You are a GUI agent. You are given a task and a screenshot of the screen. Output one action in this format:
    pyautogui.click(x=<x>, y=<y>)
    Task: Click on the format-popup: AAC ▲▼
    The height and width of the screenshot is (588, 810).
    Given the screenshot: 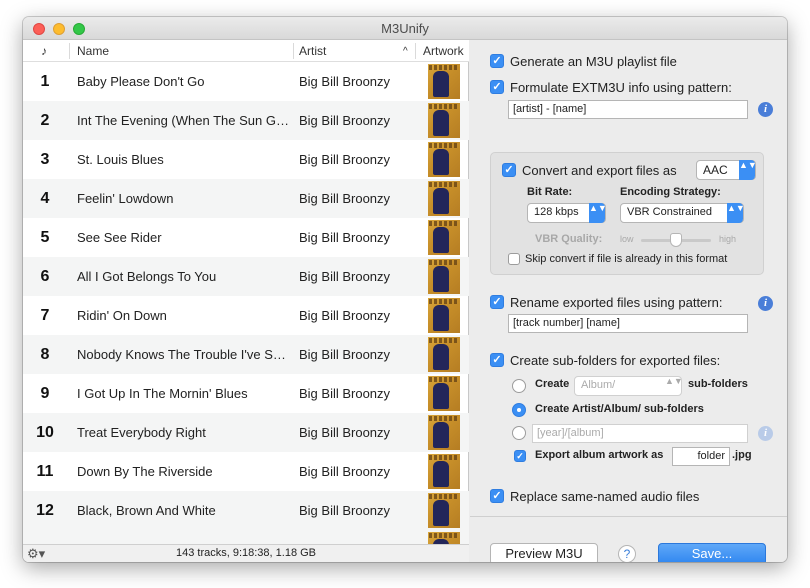 What is the action you would take?
    pyautogui.click(x=726, y=170)
    